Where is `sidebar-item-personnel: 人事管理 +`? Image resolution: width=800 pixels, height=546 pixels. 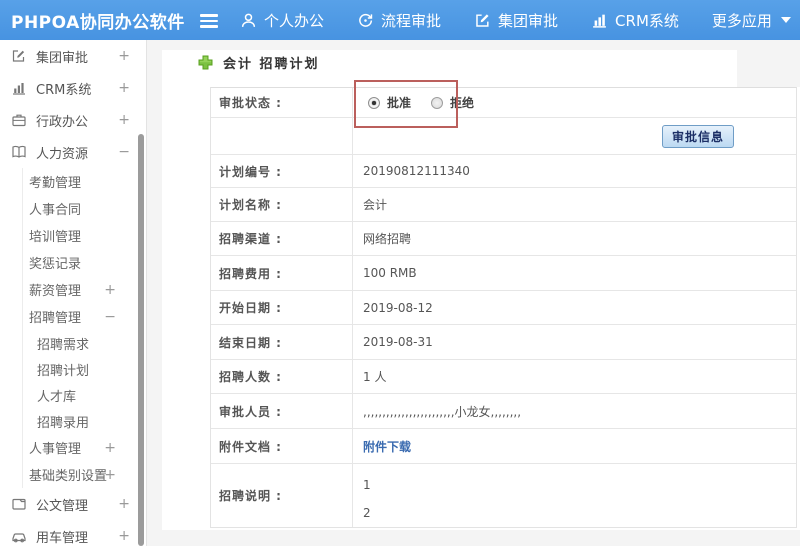 sidebar-item-personnel: 人事管理 + is located at coordinates (84, 447).